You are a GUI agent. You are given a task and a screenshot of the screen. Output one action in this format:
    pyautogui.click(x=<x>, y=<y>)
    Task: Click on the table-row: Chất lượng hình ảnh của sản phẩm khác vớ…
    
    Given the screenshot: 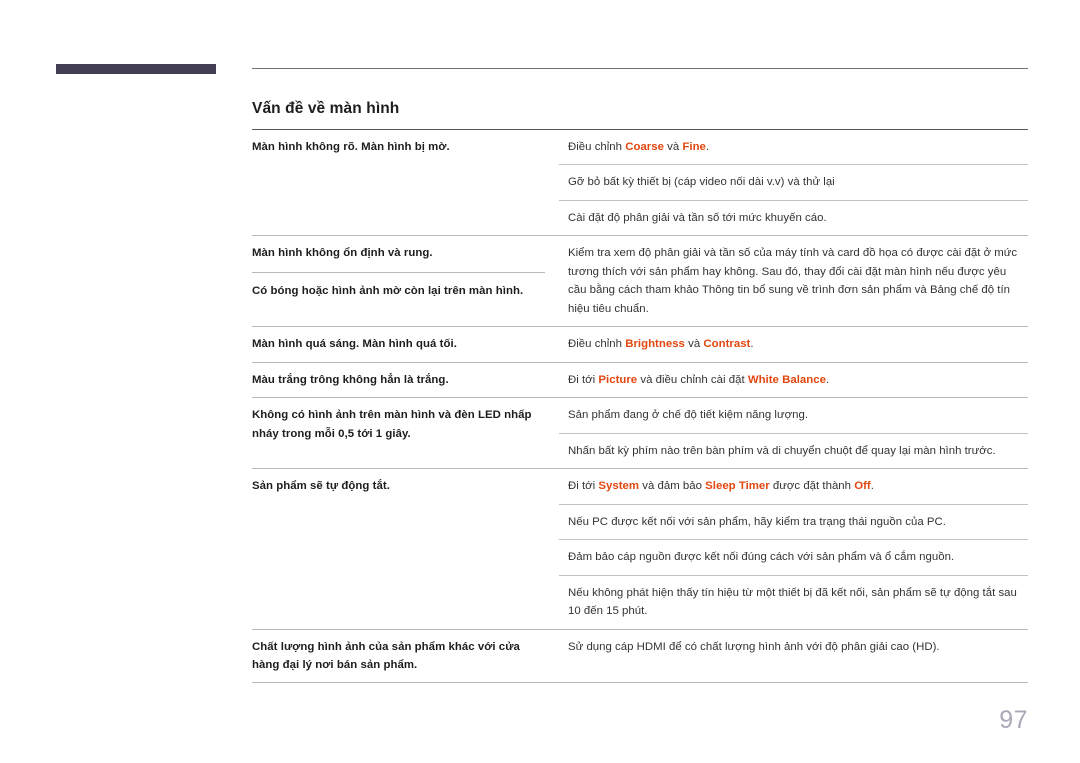 What is the action you would take?
    pyautogui.click(x=640, y=655)
    